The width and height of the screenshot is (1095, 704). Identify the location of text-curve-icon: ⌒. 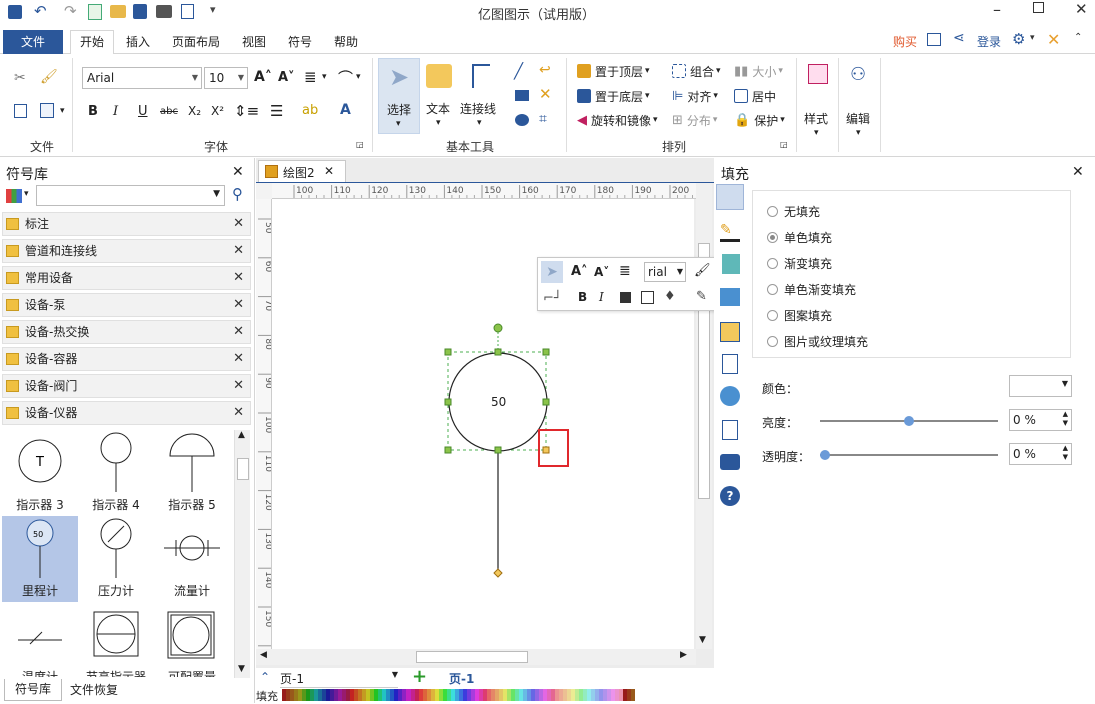
(345, 77).